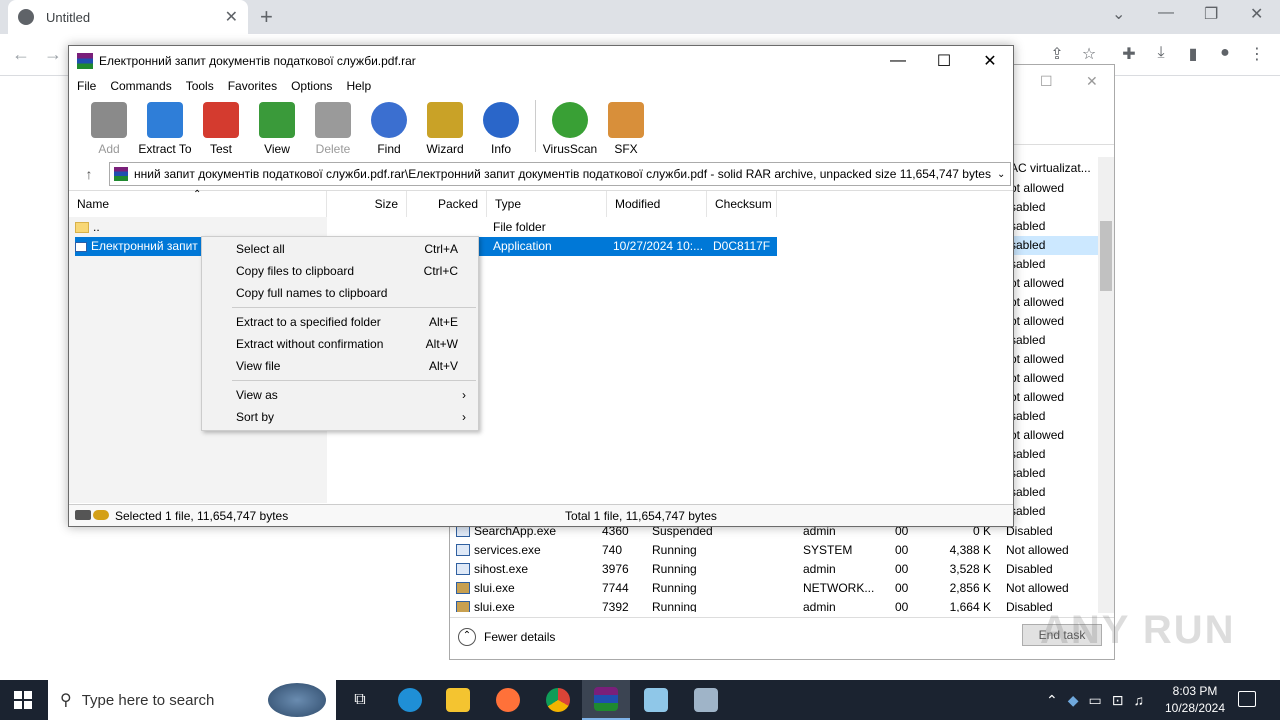 This screenshot has width=1280, height=720. I want to click on virusscan-button: VirusScan, so click(570, 127).